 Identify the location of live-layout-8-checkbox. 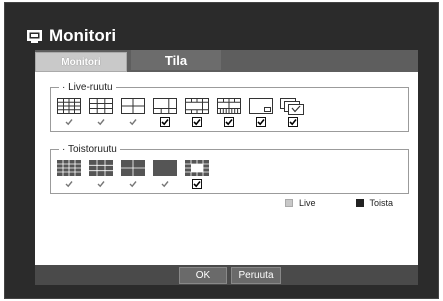
(197, 122).